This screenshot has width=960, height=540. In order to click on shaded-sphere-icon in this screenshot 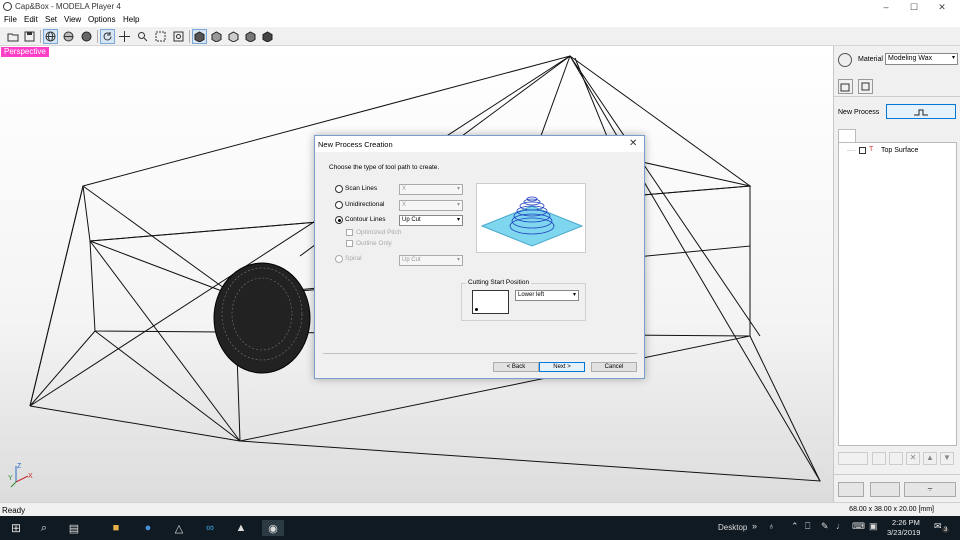, I will do `click(86, 36)`.